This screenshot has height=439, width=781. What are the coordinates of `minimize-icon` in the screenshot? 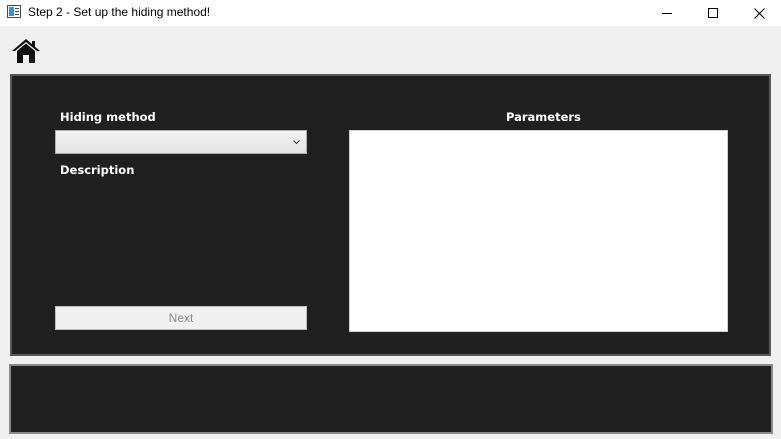 It's located at (667, 13).